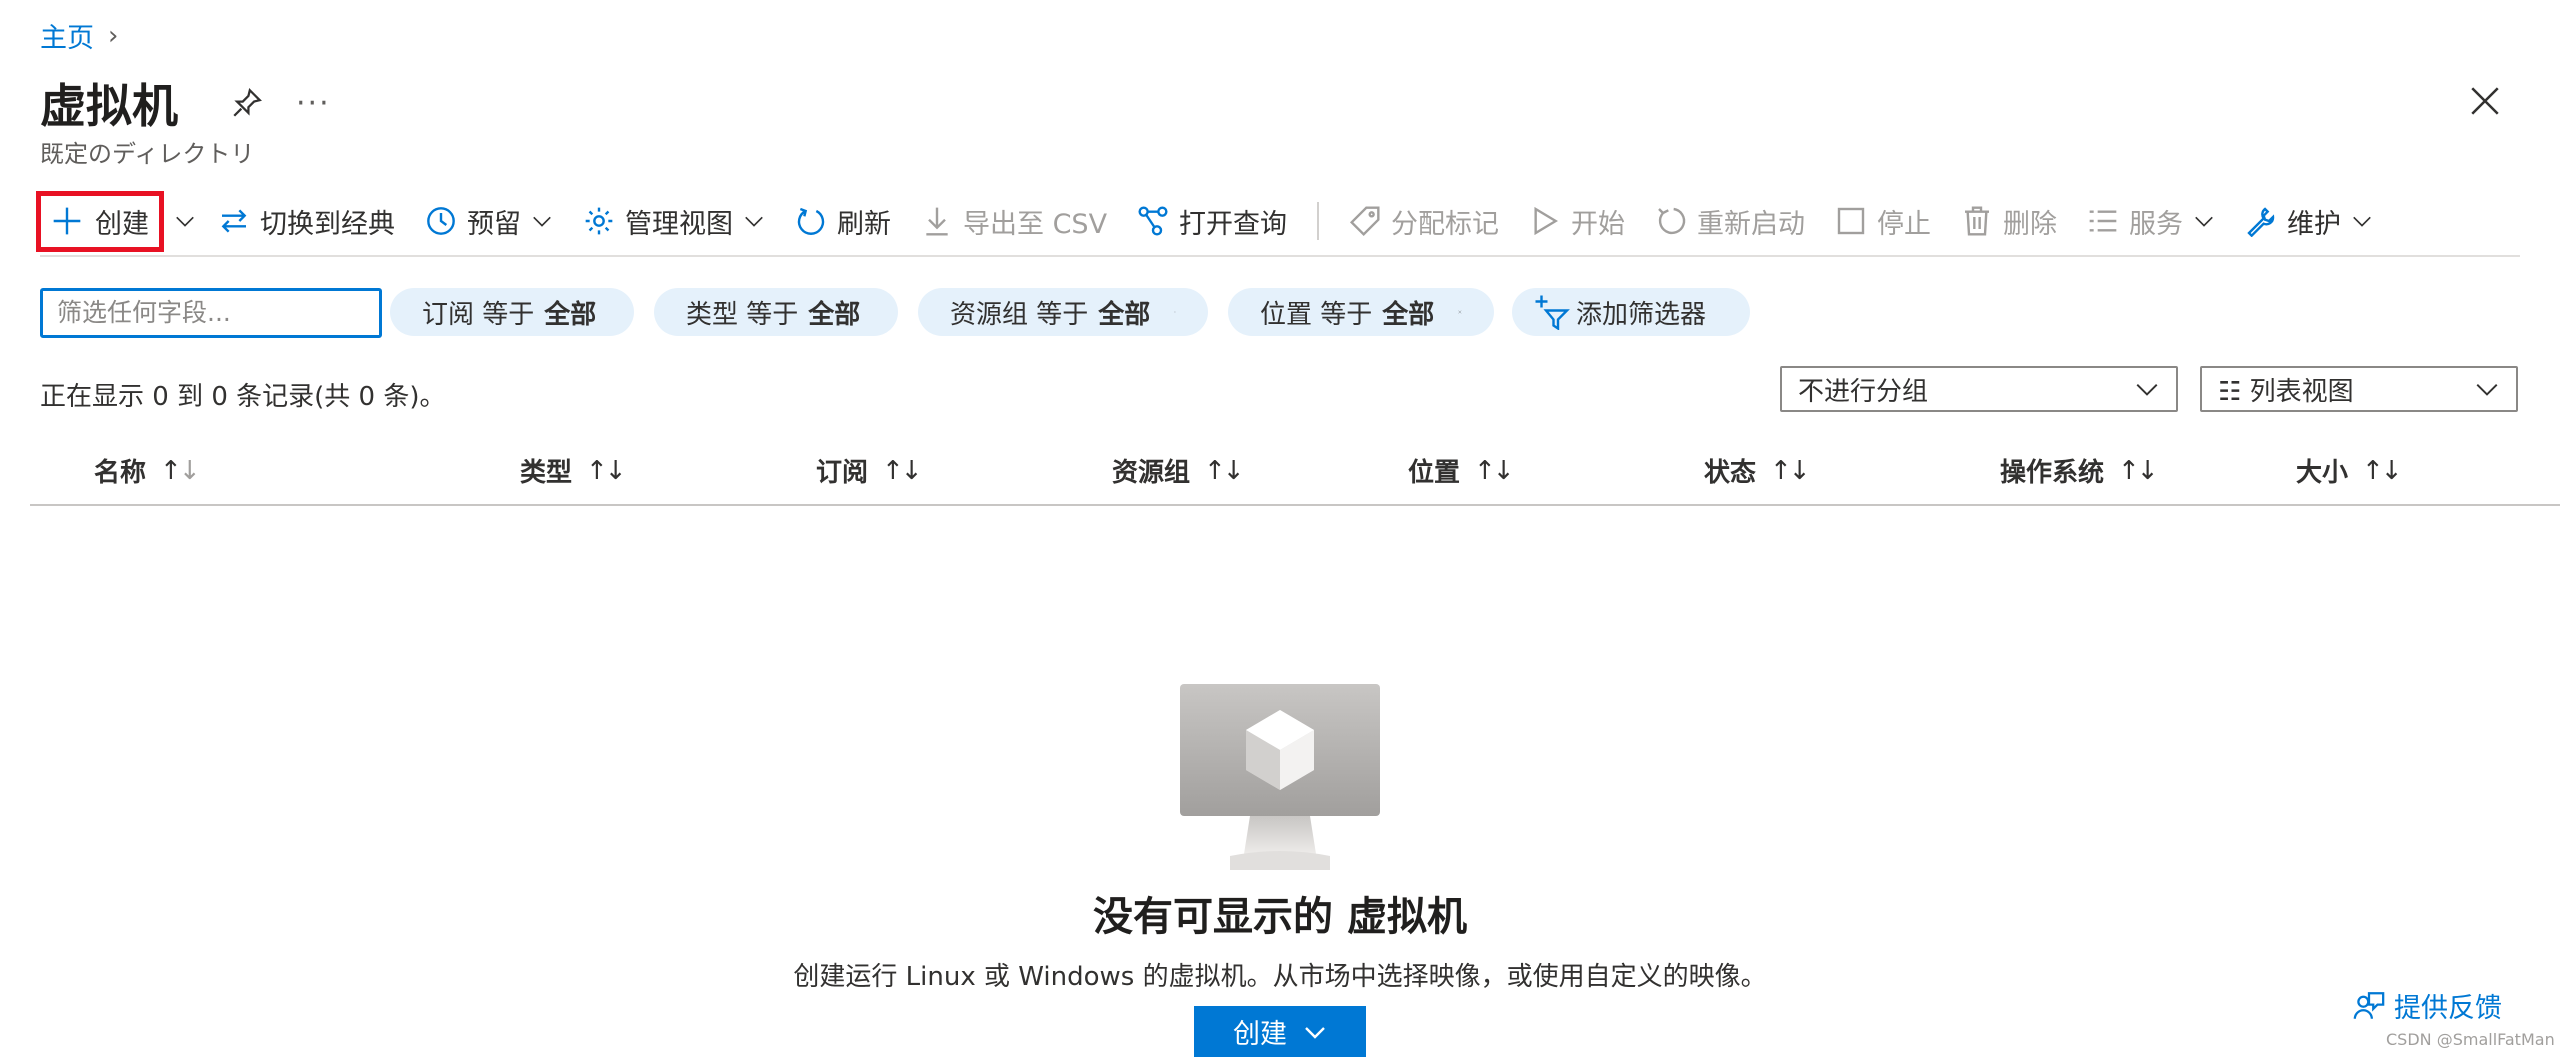 The image size is (2560, 1057). I want to click on services-button: 服务, so click(2151, 221).